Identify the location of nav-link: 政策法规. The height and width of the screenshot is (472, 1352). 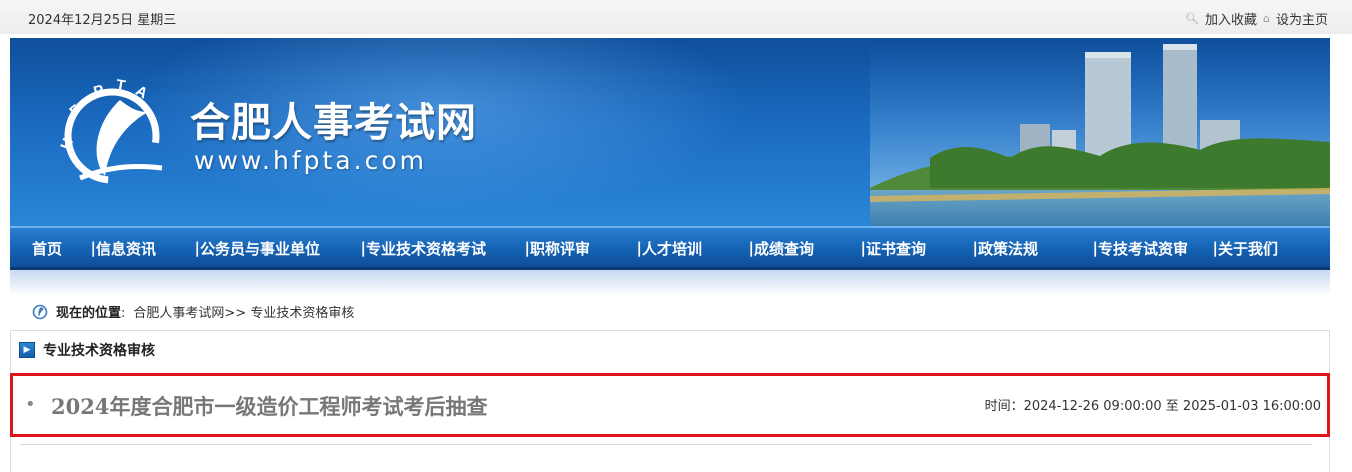
(1008, 248).